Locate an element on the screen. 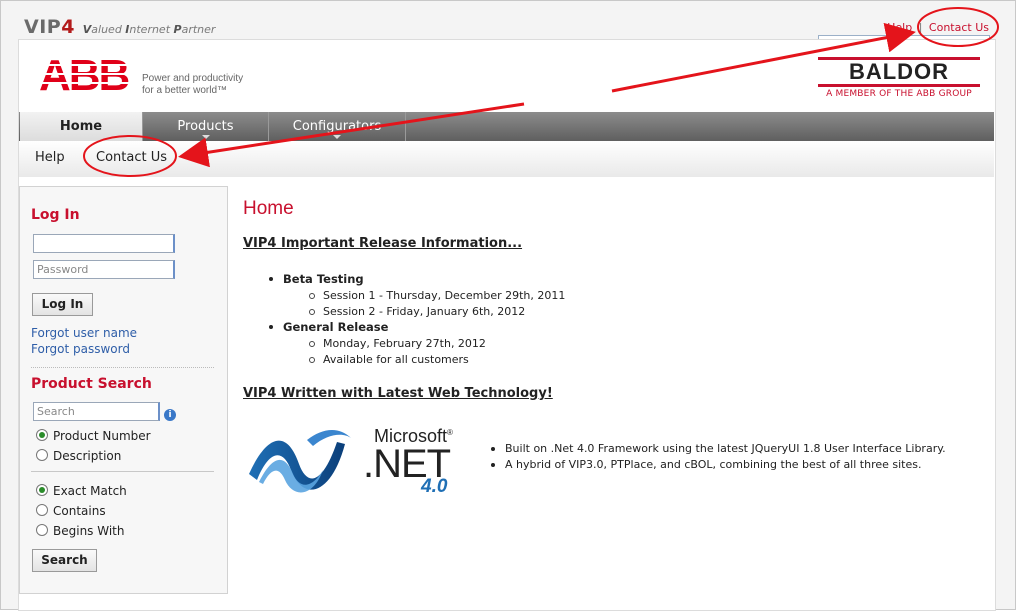 The height and width of the screenshot is (611, 1016). login-title: Log In is located at coordinates (55, 215).